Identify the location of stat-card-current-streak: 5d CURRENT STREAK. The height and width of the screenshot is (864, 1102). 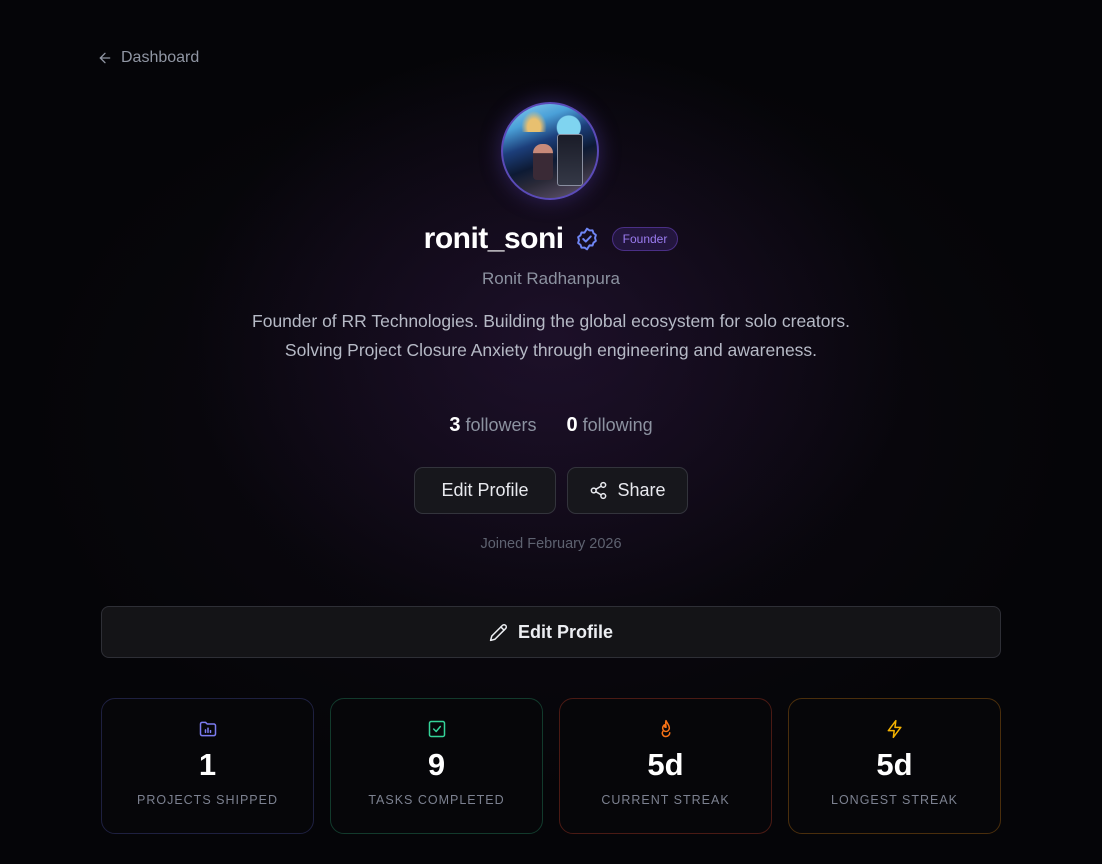
(665, 766).